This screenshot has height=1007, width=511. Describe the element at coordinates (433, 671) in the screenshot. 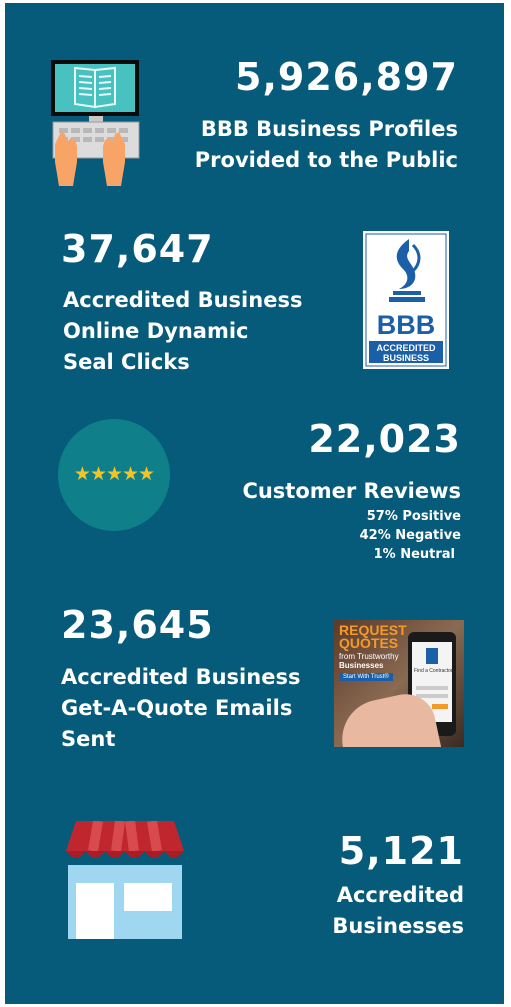

I see `phone-caption: Find a Contractor` at that location.